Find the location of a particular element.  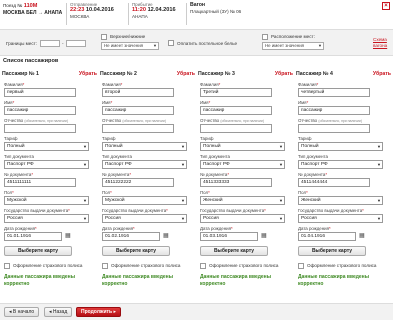

doctype-label: Тип документа is located at coordinates (19, 156).